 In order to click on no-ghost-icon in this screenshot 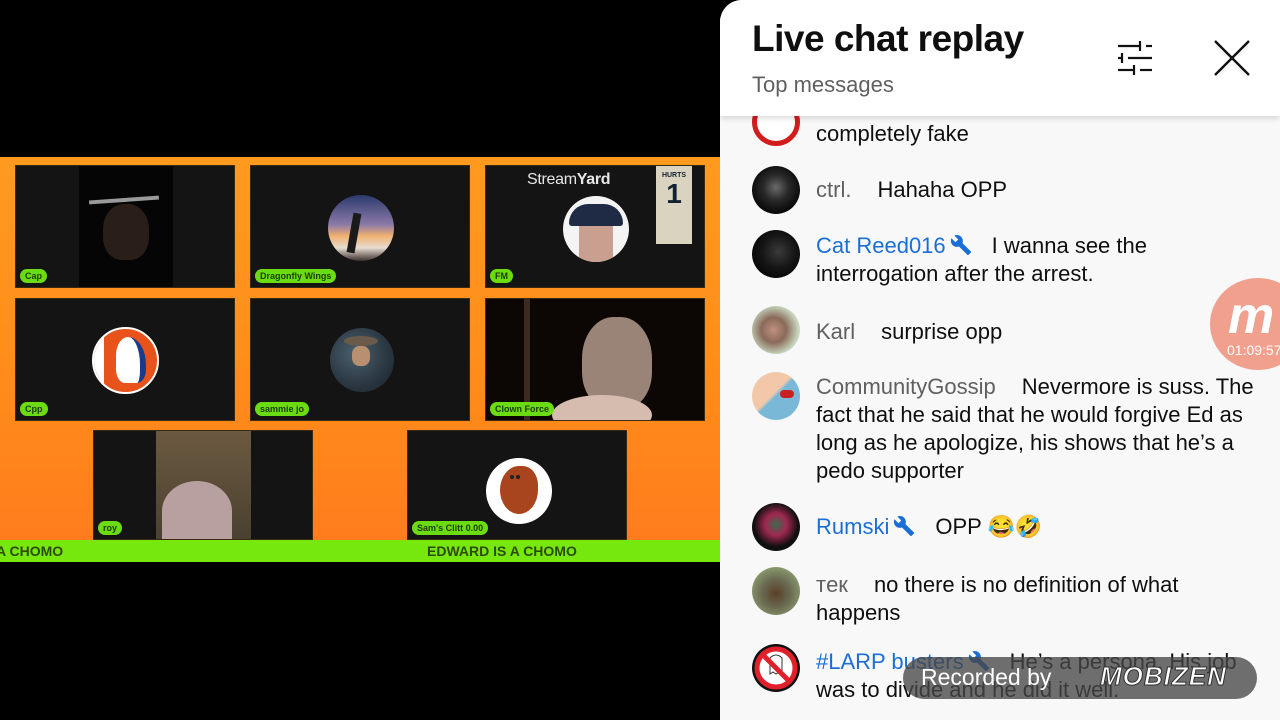, I will do `click(776, 668)`.